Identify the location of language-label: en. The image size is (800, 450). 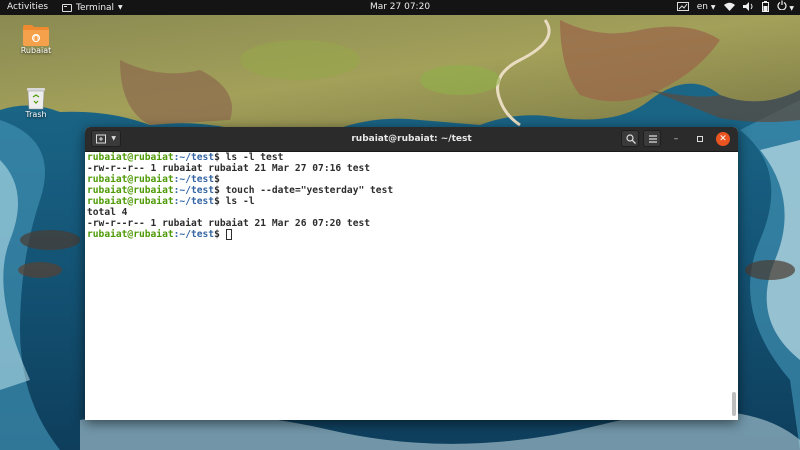
(702, 7).